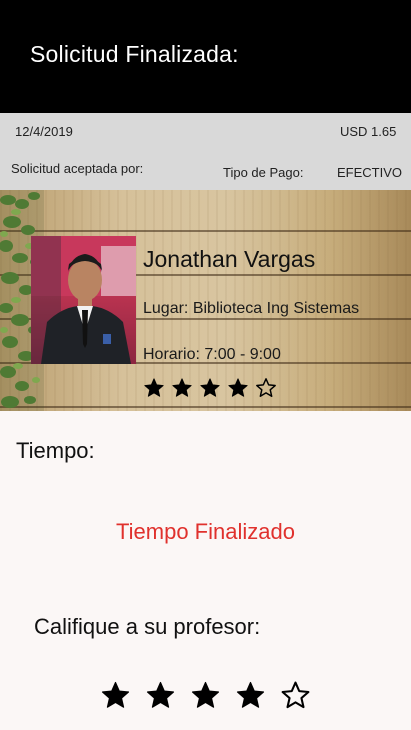  I want to click on time-status: Tiempo Finalizado, so click(205, 531).